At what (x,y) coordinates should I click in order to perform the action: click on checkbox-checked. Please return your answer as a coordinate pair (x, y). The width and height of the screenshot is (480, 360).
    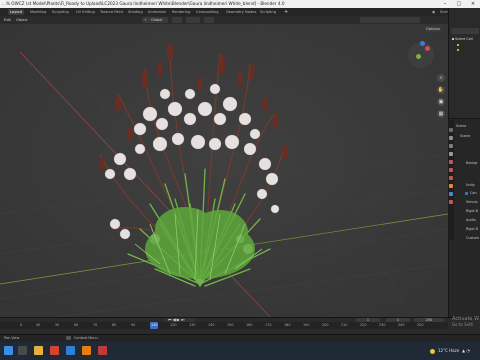
    Looking at the image, I should click on (466, 193).